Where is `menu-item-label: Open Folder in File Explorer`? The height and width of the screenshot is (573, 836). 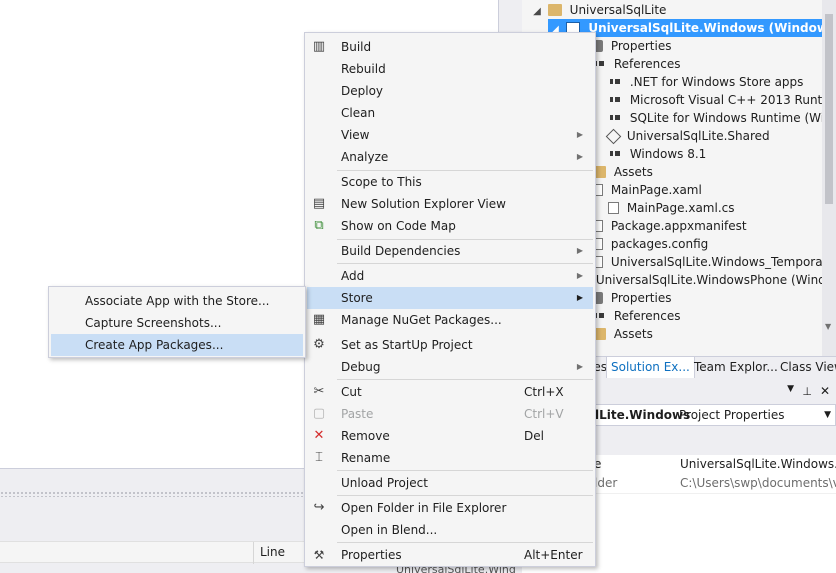 menu-item-label: Open Folder in File Explorer is located at coordinates (424, 508).